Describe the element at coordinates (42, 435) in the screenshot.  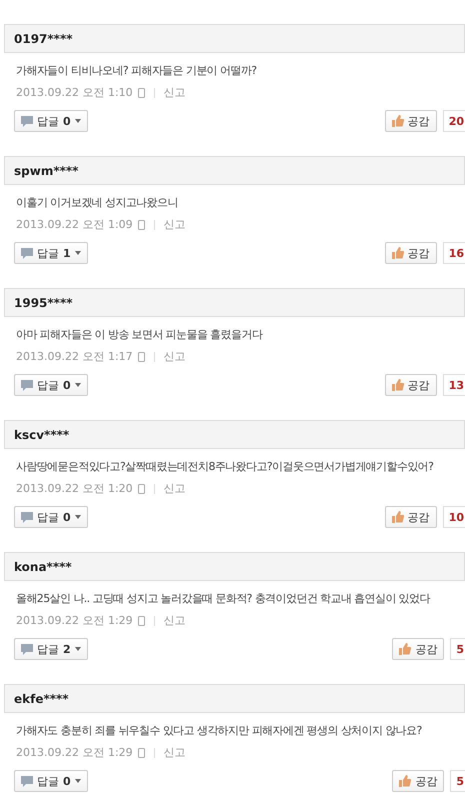
I see `username: kscv****` at that location.